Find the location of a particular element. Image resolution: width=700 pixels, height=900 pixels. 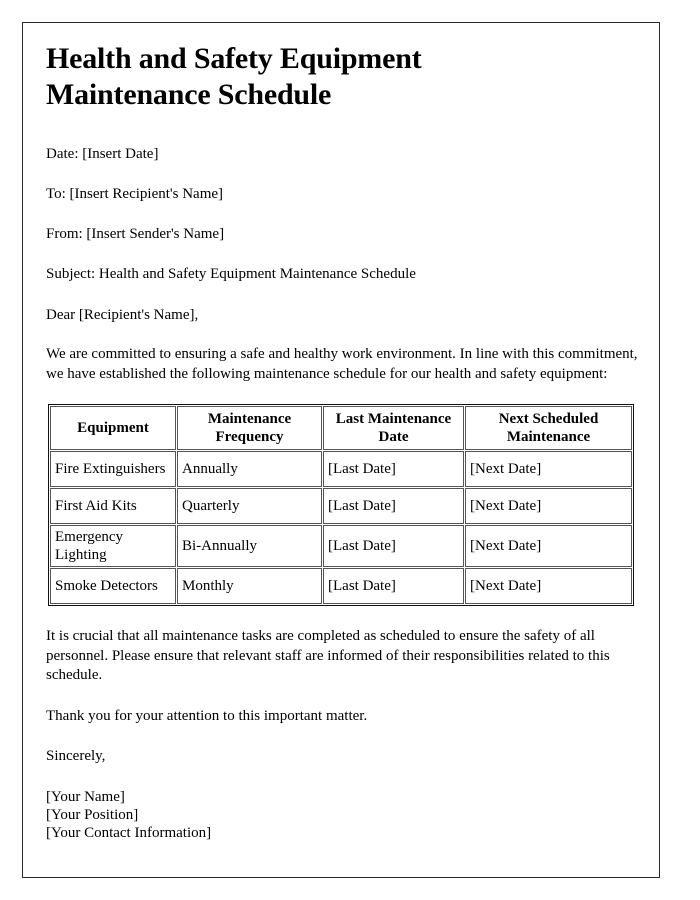

salutation-line: Dear [Recipient's Name], is located at coordinates (122, 314).